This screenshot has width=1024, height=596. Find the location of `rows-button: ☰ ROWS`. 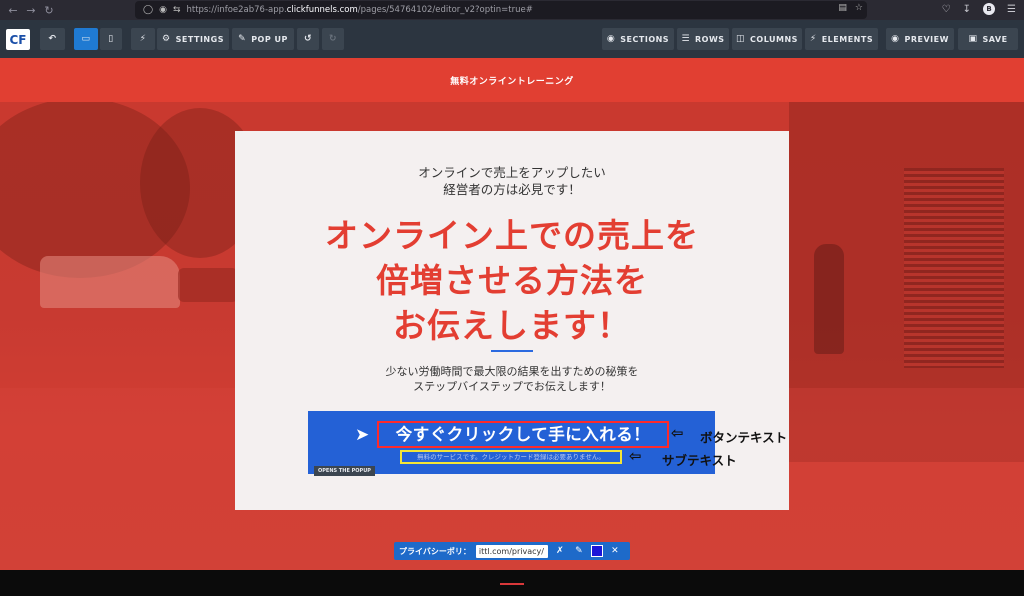

rows-button: ☰ ROWS is located at coordinates (703, 39).